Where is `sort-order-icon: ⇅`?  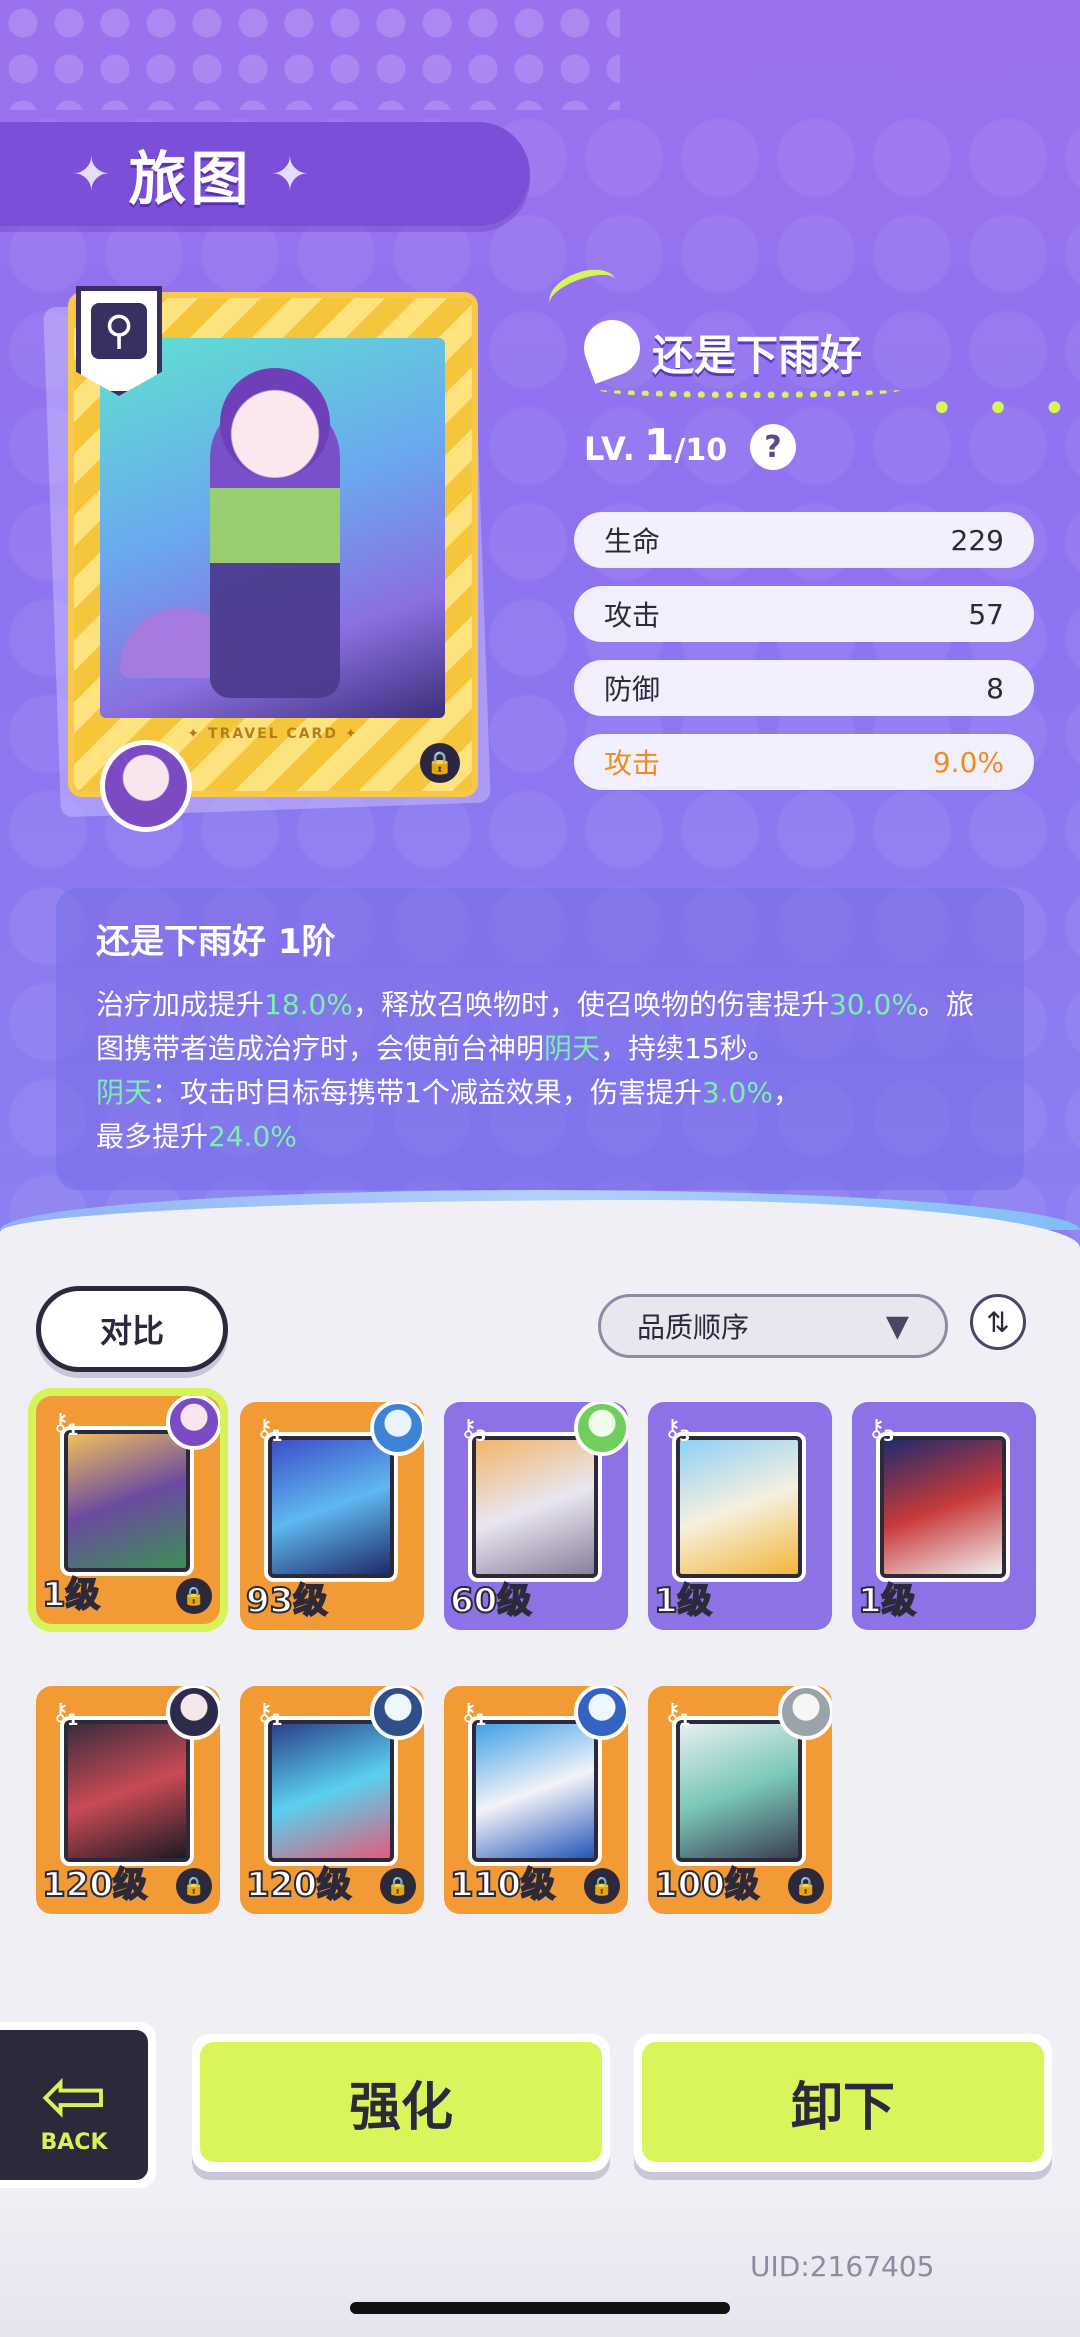 sort-order-icon: ⇅ is located at coordinates (998, 1322).